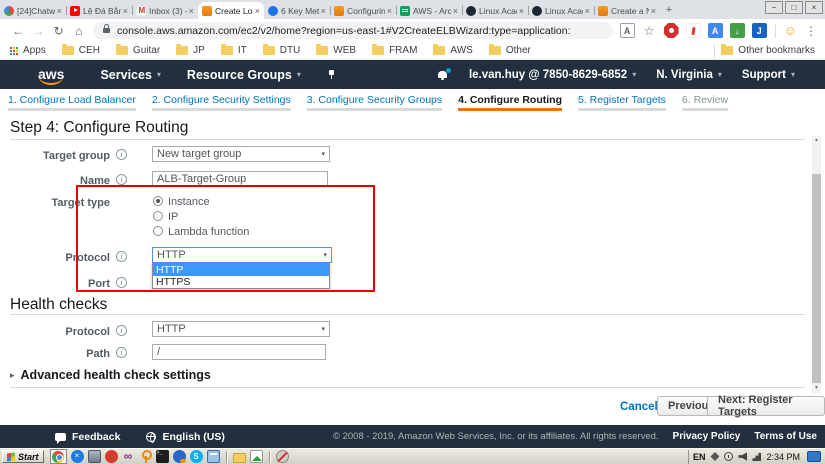  What do you see at coordinates (816, 278) in the screenshot?
I see `scrollbar-thumb` at bounding box center [816, 278].